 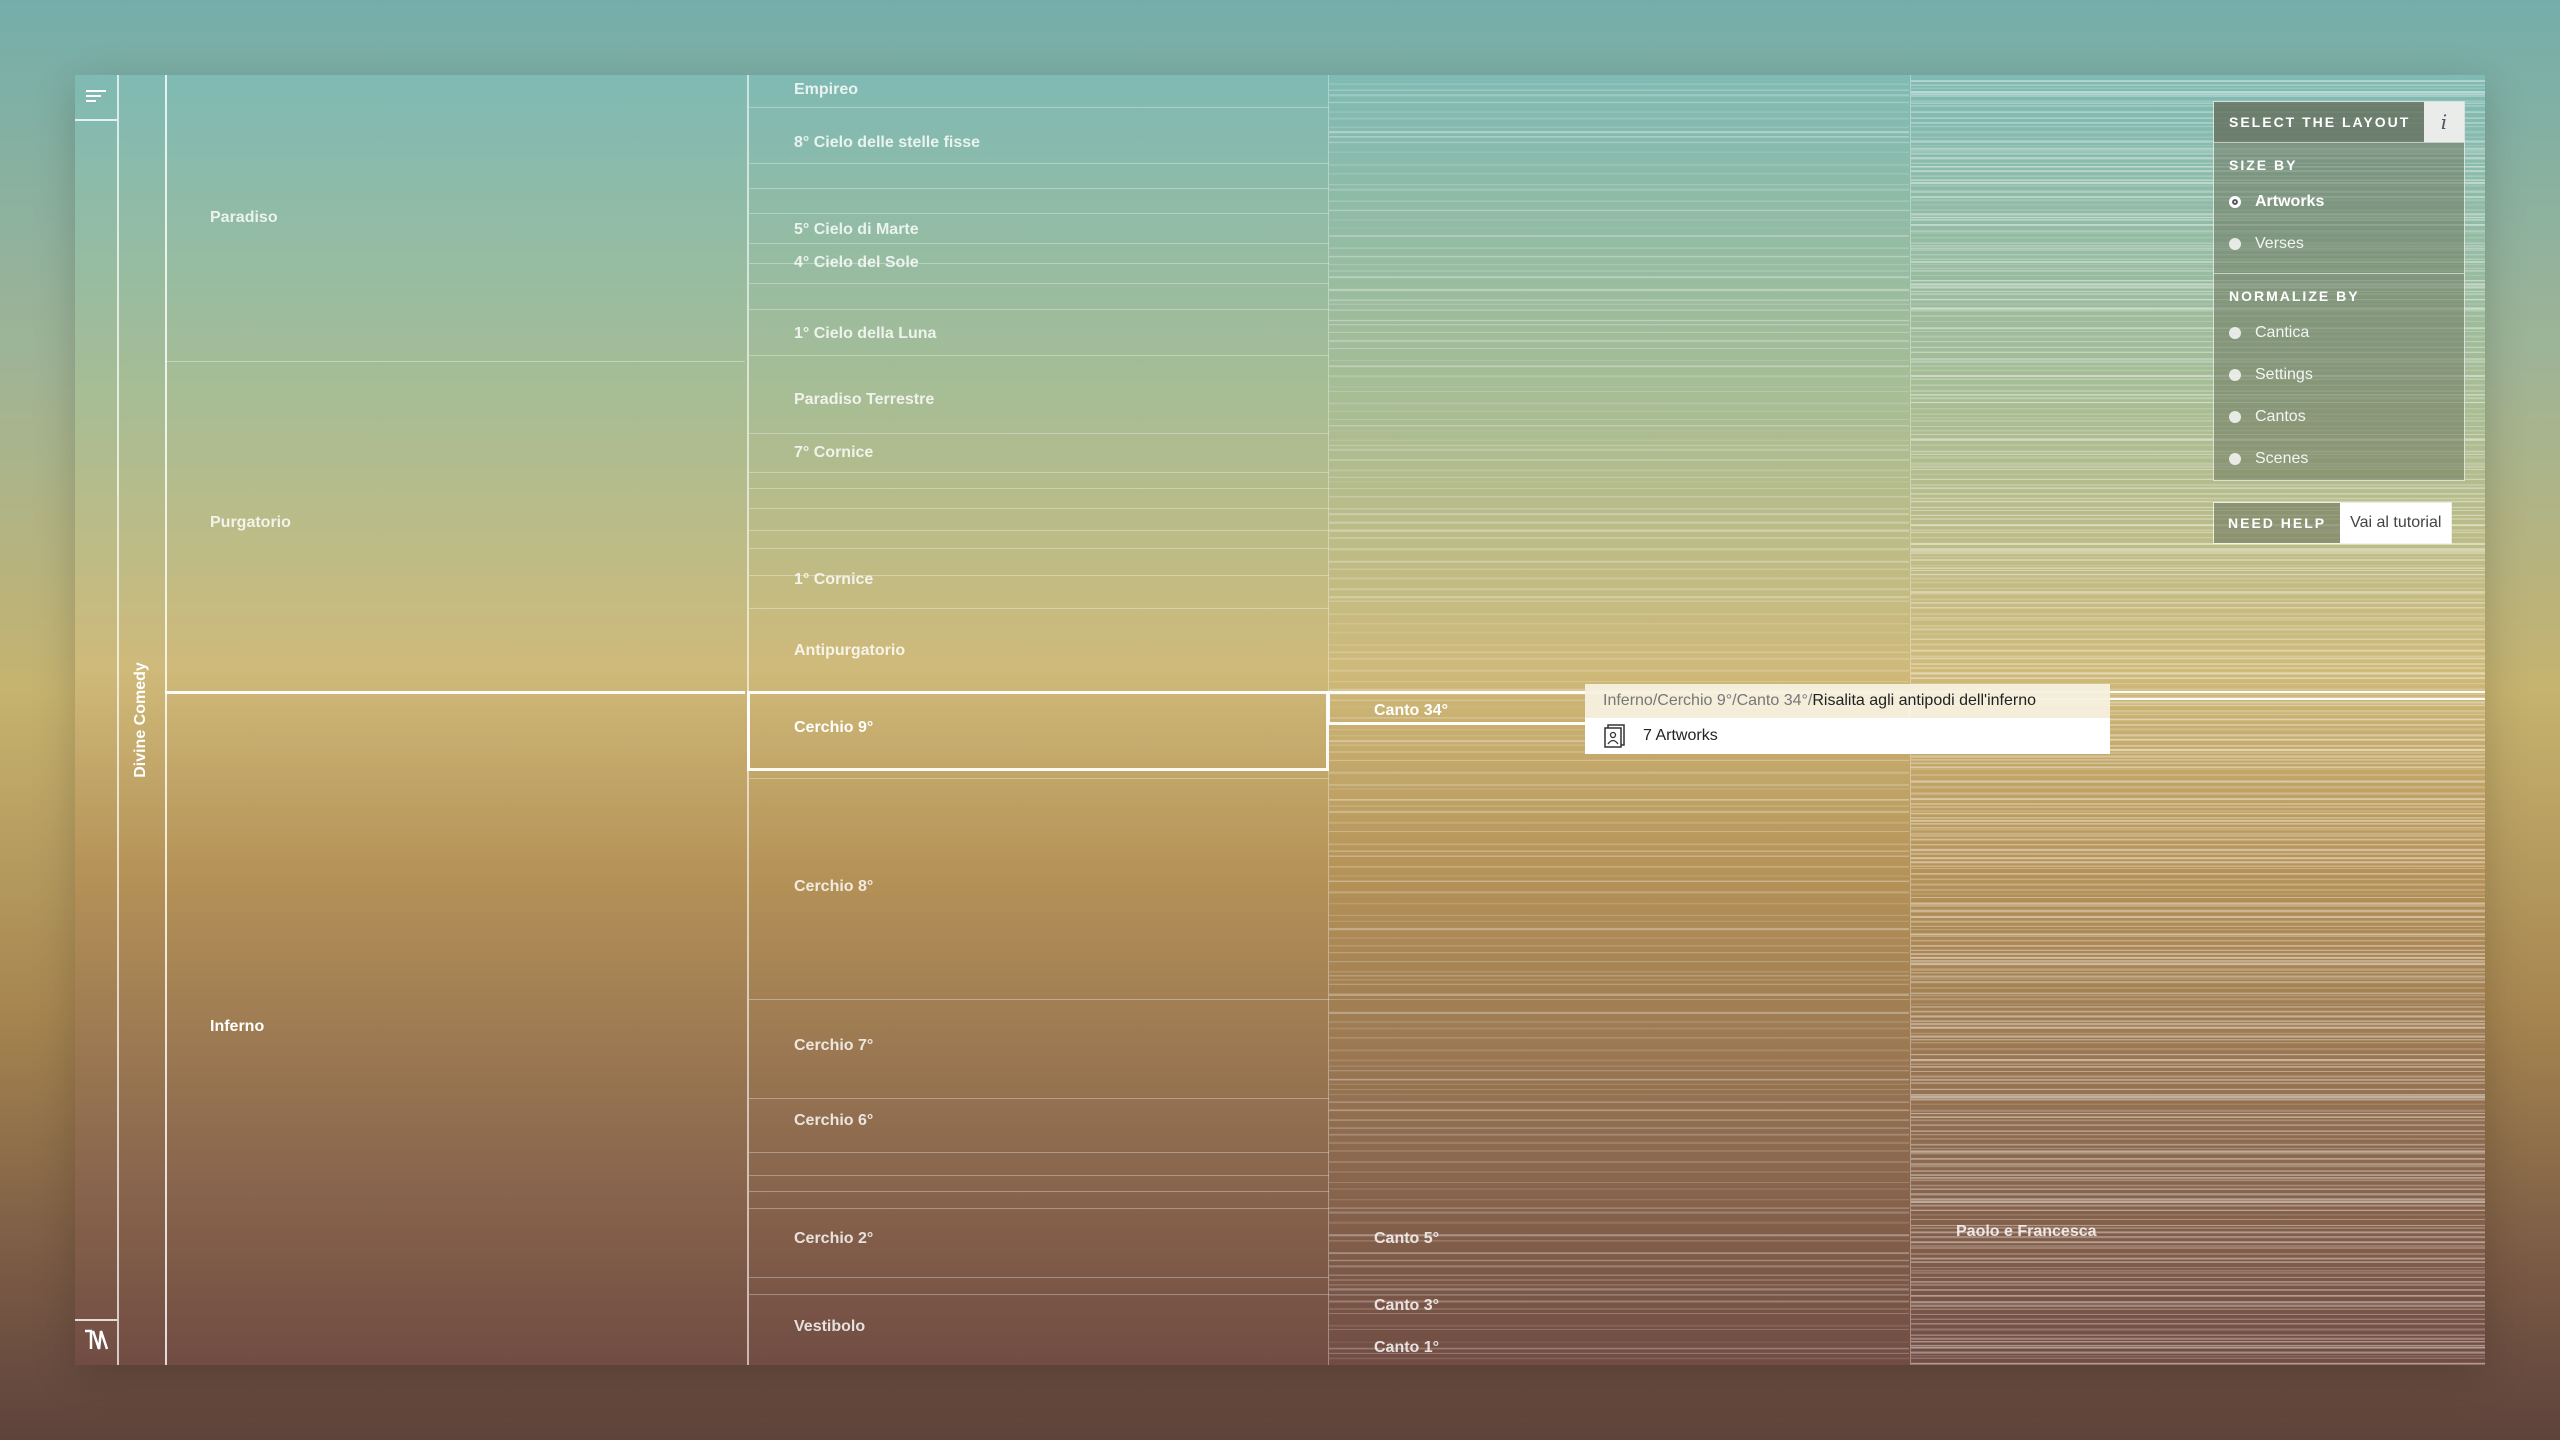 What do you see at coordinates (829, 1327) in the screenshot?
I see `setting-label: Vestibolo` at bounding box center [829, 1327].